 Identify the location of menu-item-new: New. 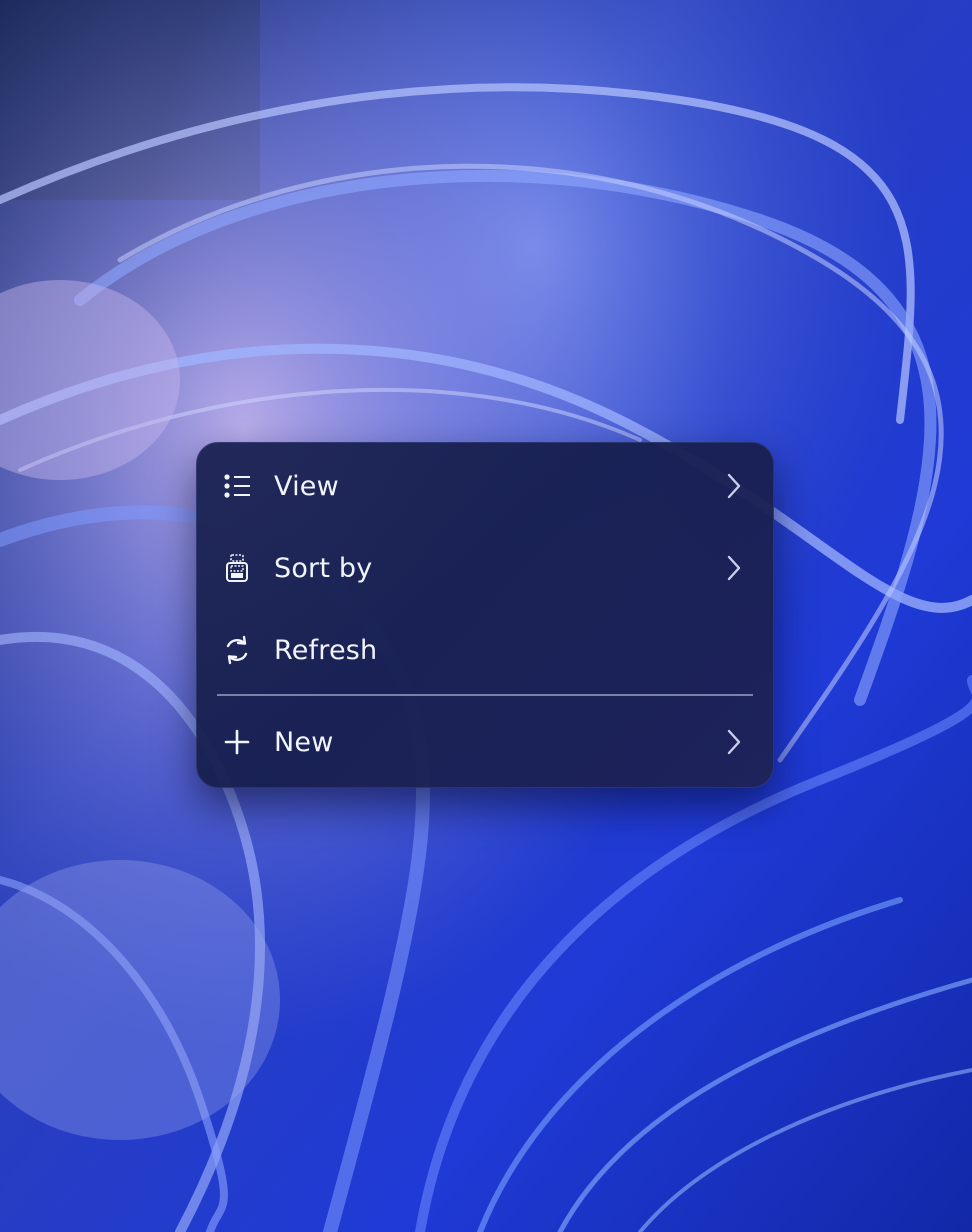
(485, 742).